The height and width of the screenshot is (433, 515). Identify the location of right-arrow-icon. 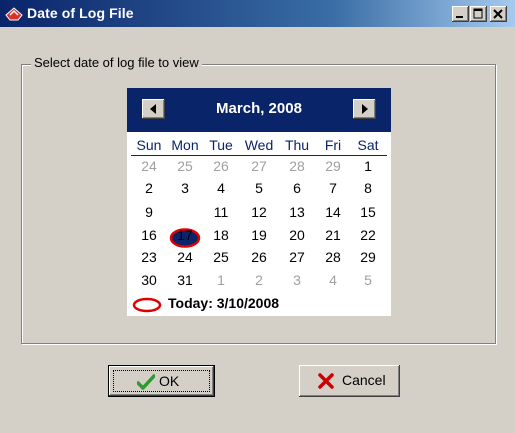
(365, 109).